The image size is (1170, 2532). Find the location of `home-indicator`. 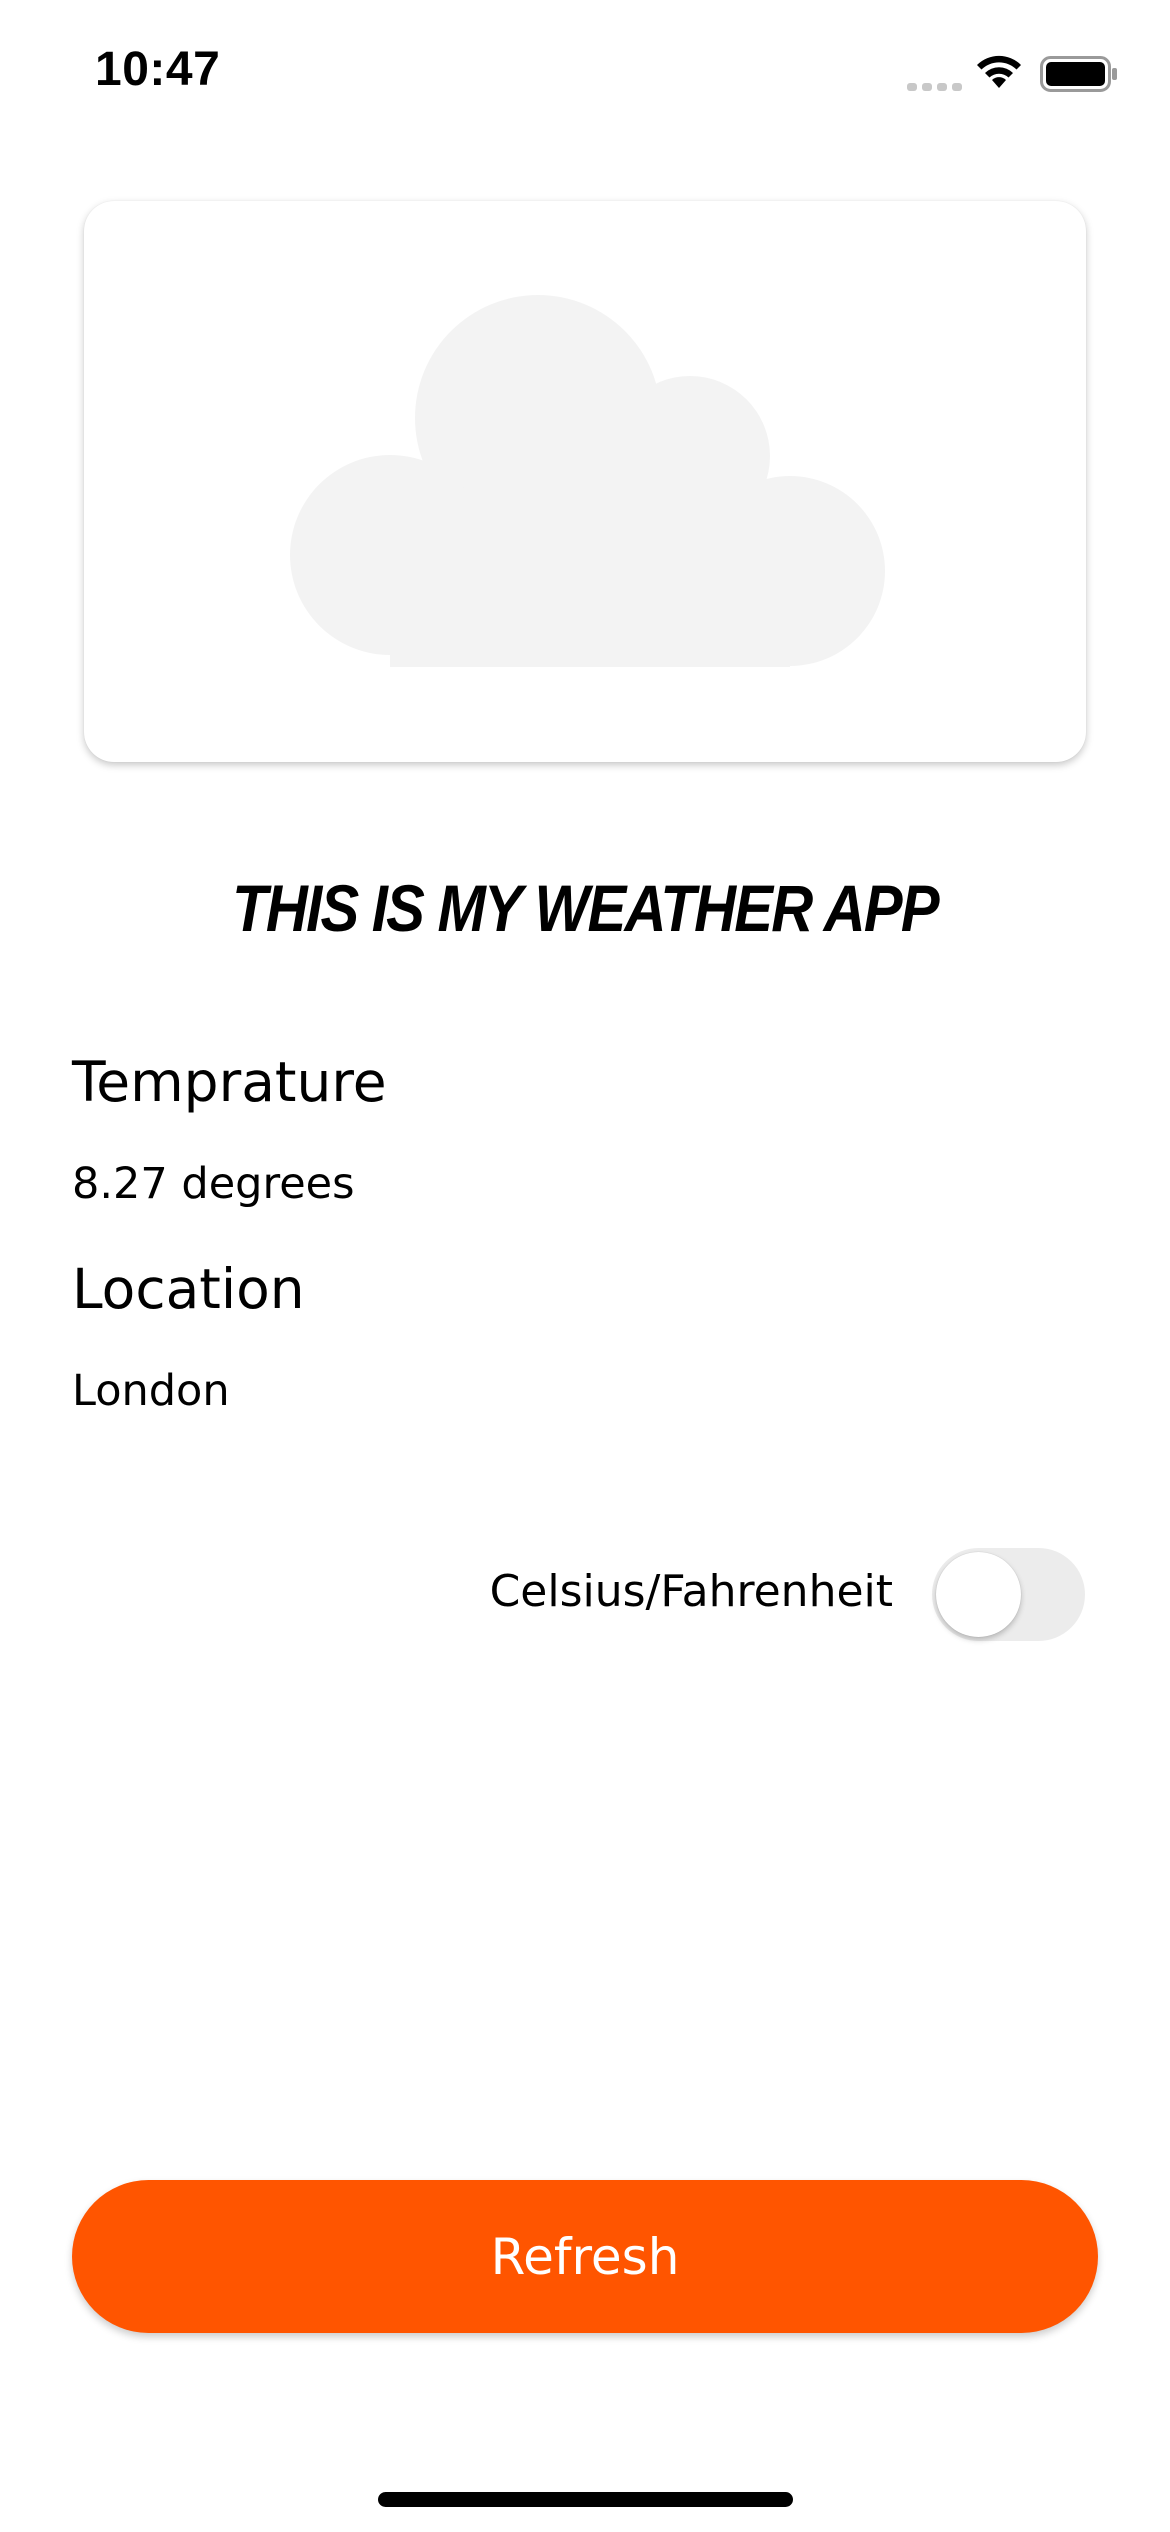

home-indicator is located at coordinates (585, 2499).